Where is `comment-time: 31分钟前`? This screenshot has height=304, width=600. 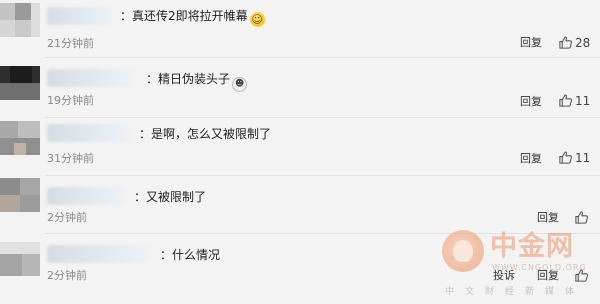 comment-time: 31分钟前 is located at coordinates (70, 158).